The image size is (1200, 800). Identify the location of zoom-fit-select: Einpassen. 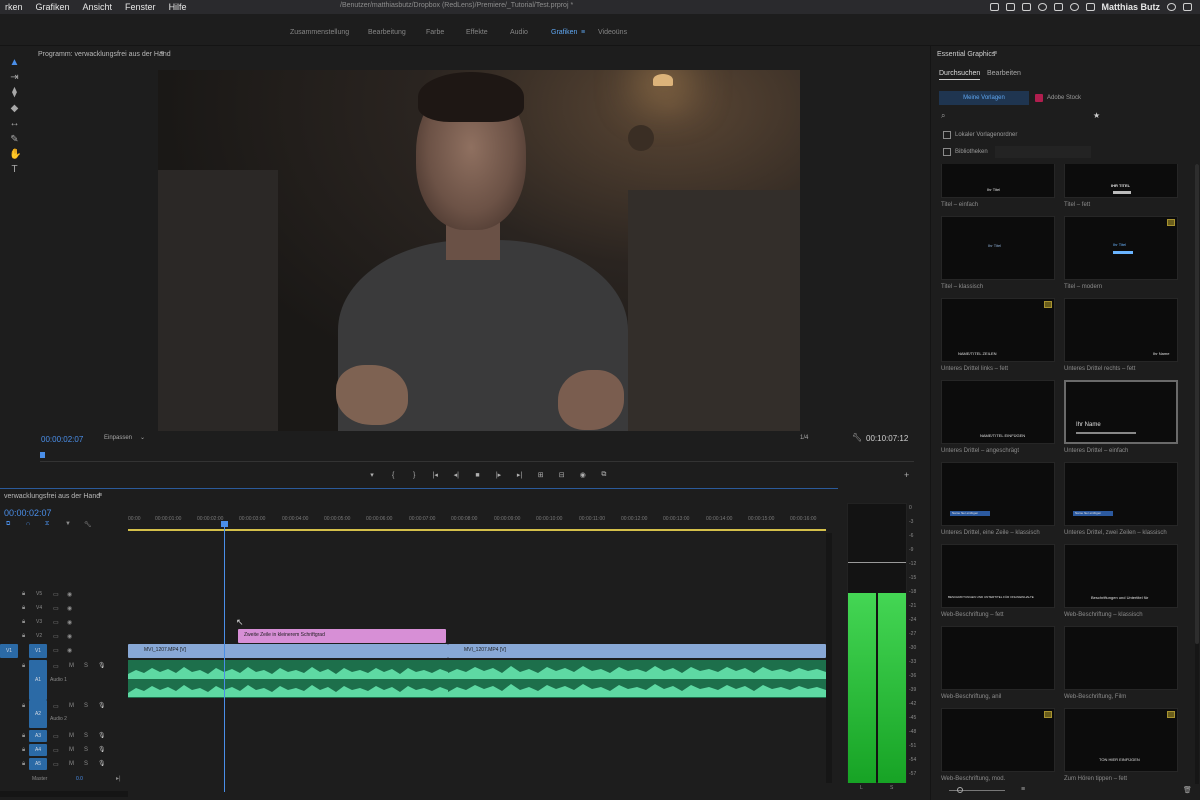
(118, 438).